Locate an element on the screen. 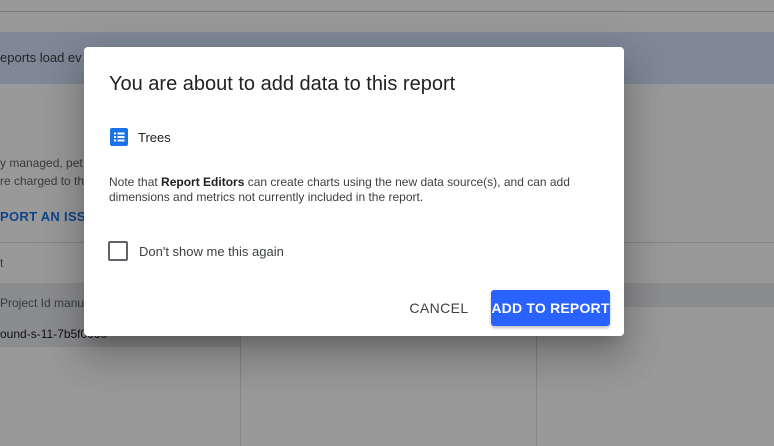  add-to-report-button: ADD TO REPORT is located at coordinates (550, 308).